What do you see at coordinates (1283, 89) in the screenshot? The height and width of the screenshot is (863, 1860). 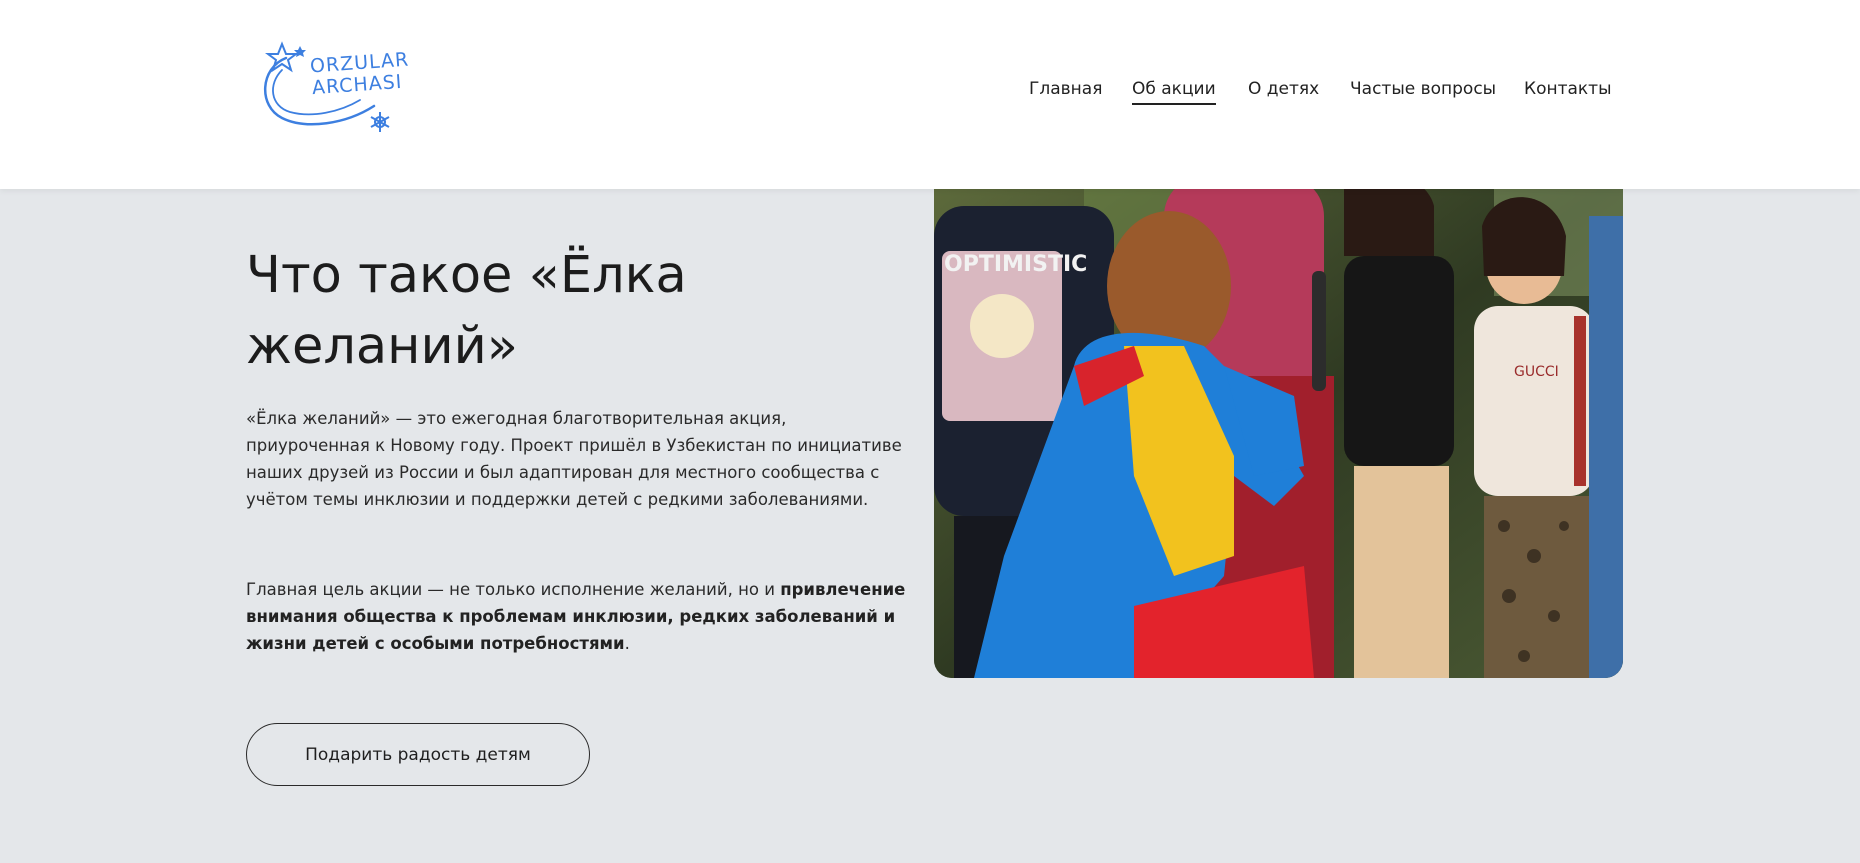 I see `nav-item-children: О детях` at bounding box center [1283, 89].